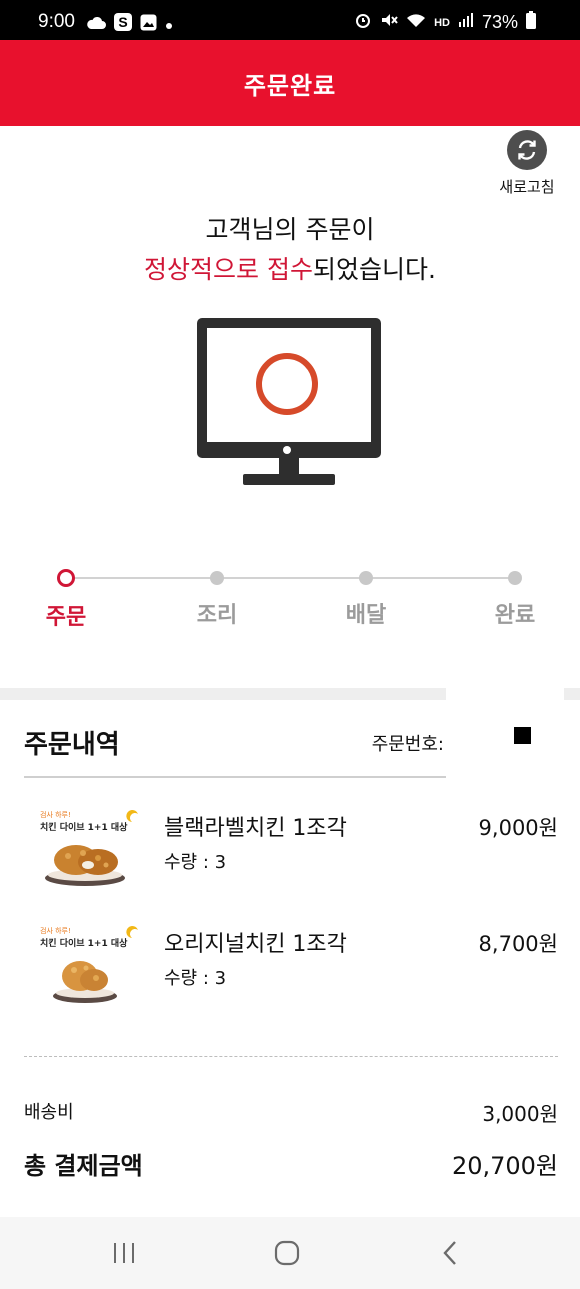 The width and height of the screenshot is (580, 1289). Describe the element at coordinates (527, 150) in the screenshot. I see `refresh-icon` at that location.